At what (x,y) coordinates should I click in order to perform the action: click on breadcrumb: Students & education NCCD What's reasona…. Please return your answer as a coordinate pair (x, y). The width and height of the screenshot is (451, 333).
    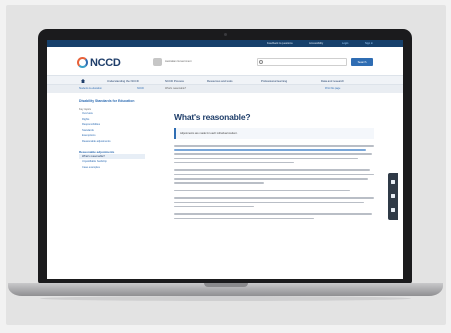
    Looking at the image, I should click on (225, 89).